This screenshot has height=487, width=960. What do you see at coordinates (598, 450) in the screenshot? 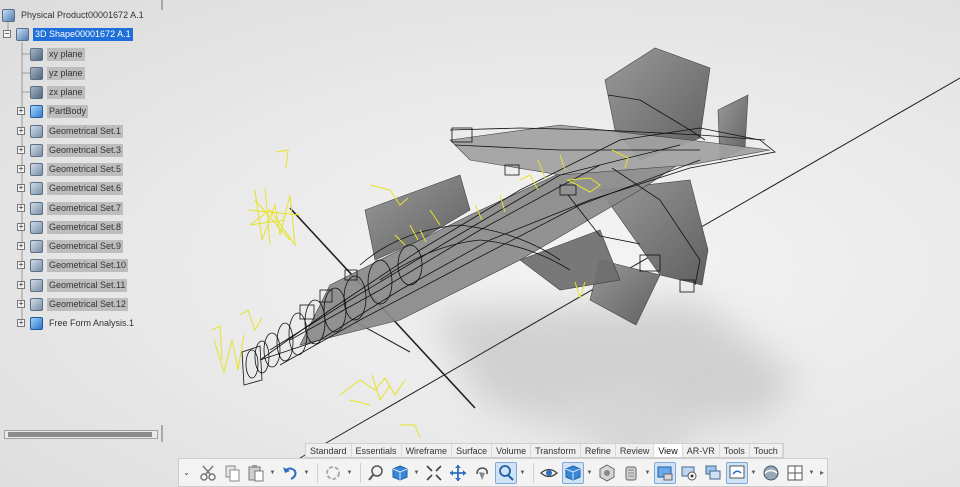
I see `tab-refine: Refine` at bounding box center [598, 450].